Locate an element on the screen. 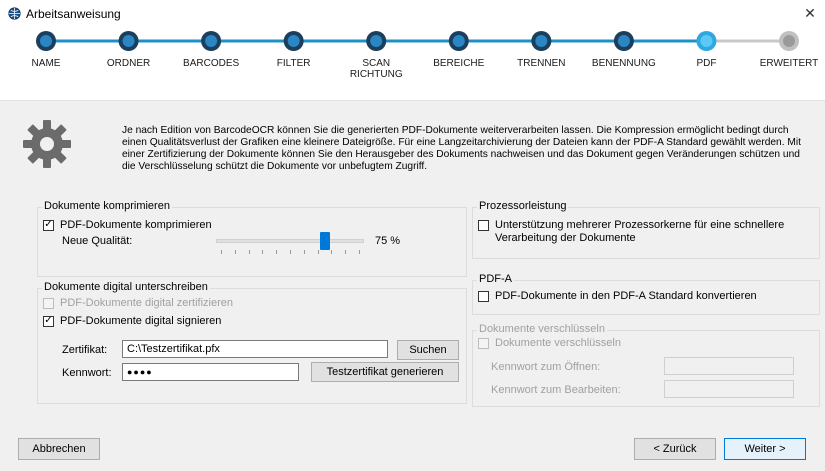 The height and width of the screenshot is (471, 825). certificate-input: C:\Testzertifikat.pfx is located at coordinates (255, 349).